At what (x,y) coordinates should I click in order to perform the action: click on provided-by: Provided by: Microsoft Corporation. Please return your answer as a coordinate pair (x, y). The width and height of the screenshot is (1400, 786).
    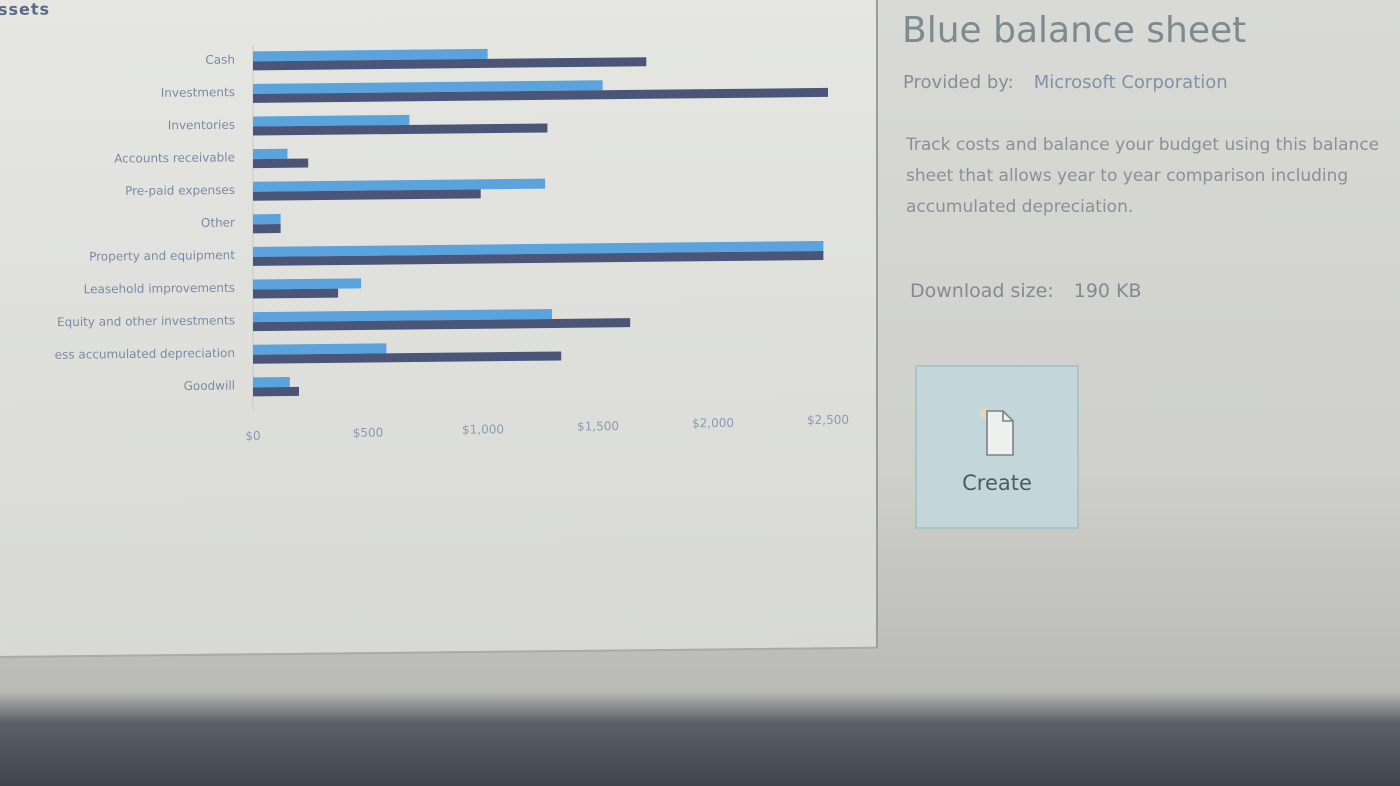
    Looking at the image, I should click on (1065, 82).